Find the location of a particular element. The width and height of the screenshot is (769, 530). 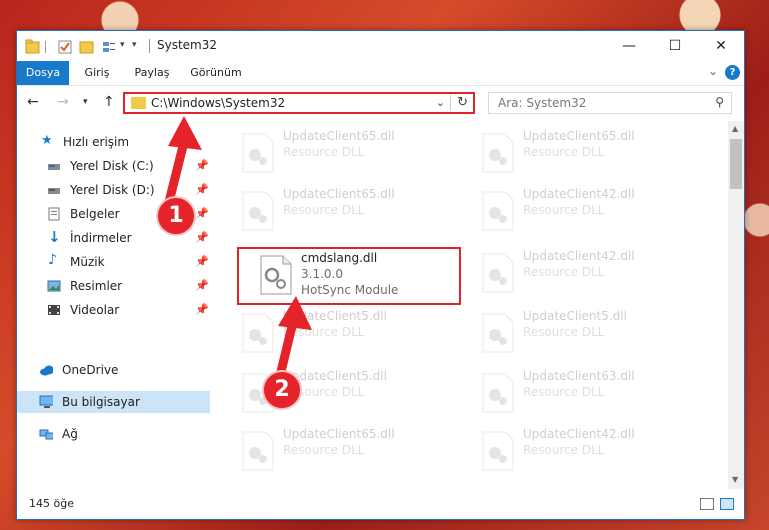

nav-label: İndirmeler is located at coordinates (101, 238).